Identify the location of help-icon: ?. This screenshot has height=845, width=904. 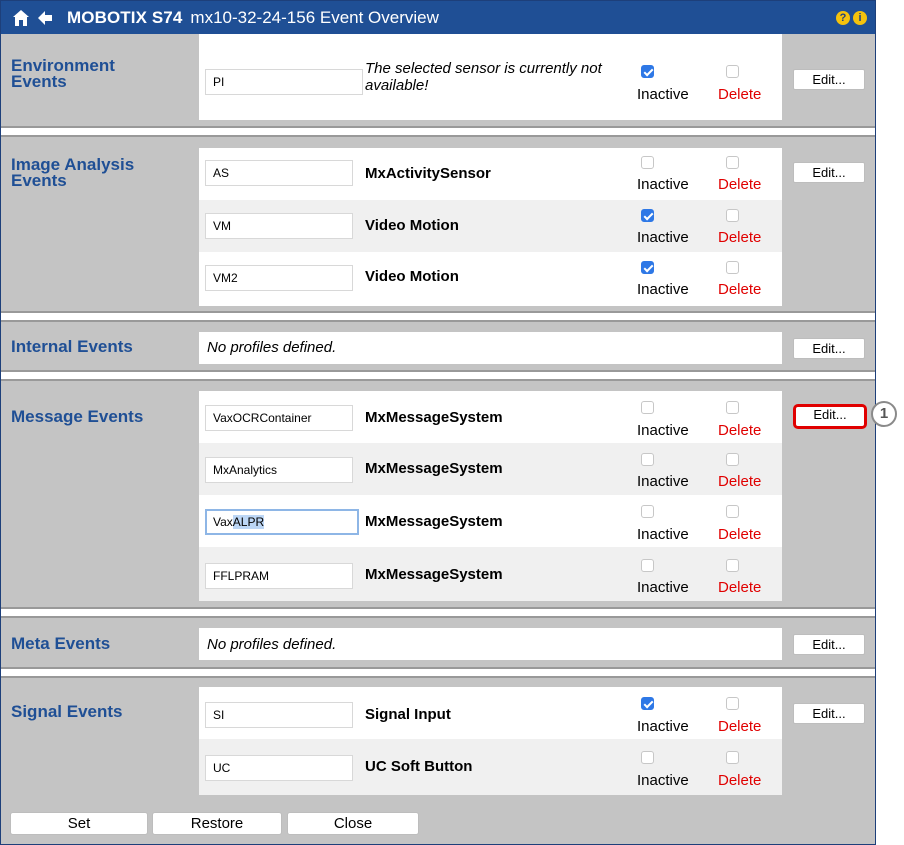
(843, 17).